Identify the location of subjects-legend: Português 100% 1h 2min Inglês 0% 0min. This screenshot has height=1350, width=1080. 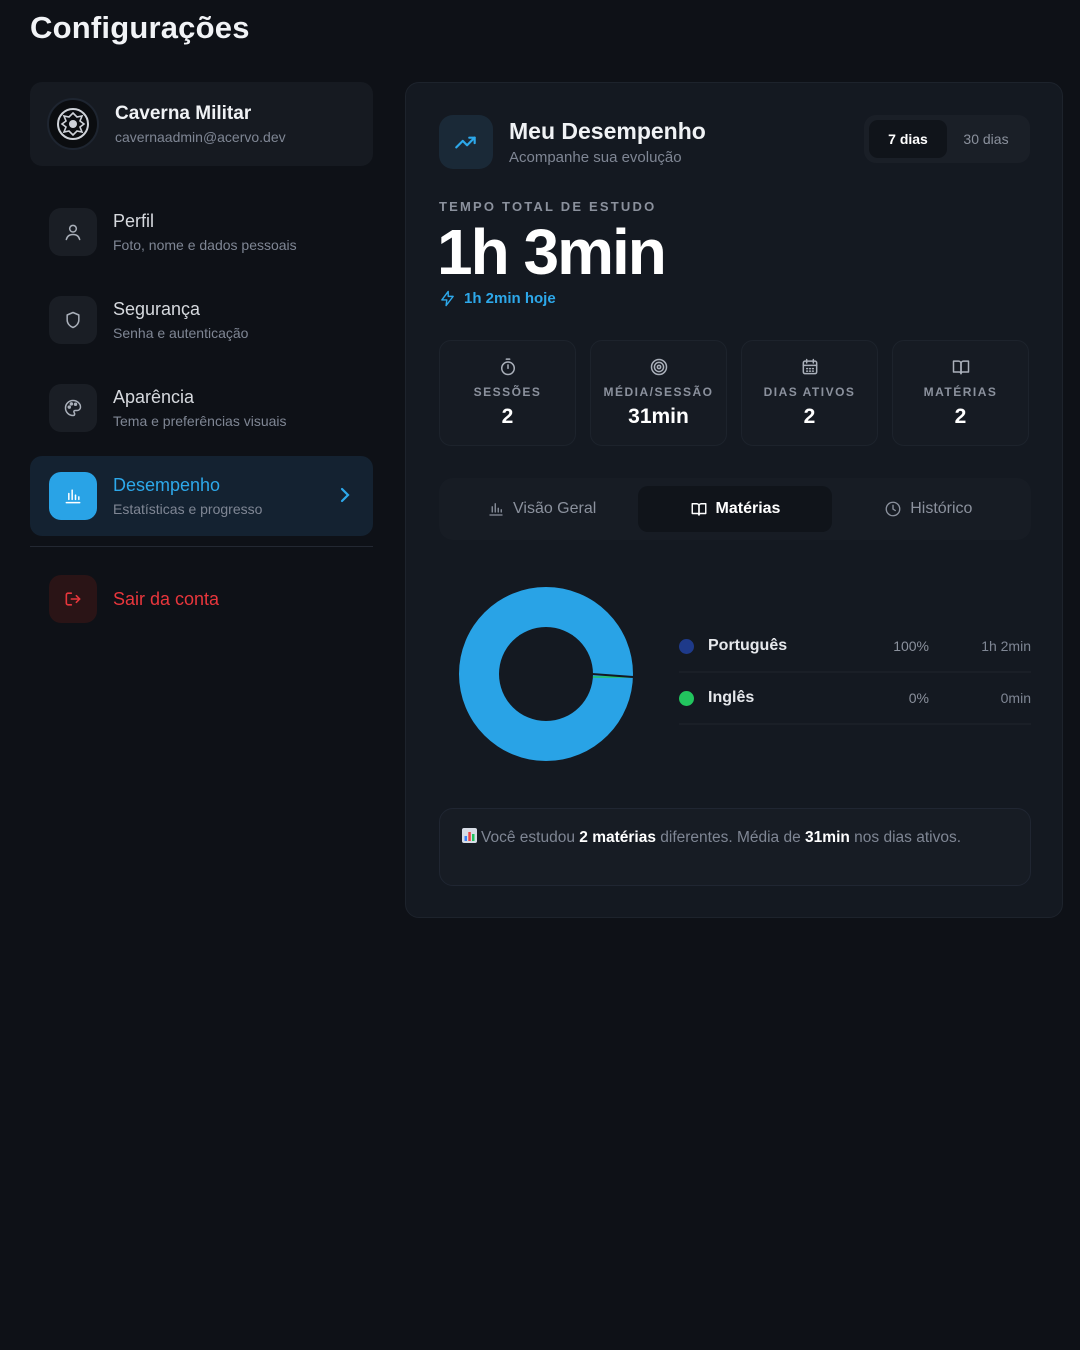
(855, 673).